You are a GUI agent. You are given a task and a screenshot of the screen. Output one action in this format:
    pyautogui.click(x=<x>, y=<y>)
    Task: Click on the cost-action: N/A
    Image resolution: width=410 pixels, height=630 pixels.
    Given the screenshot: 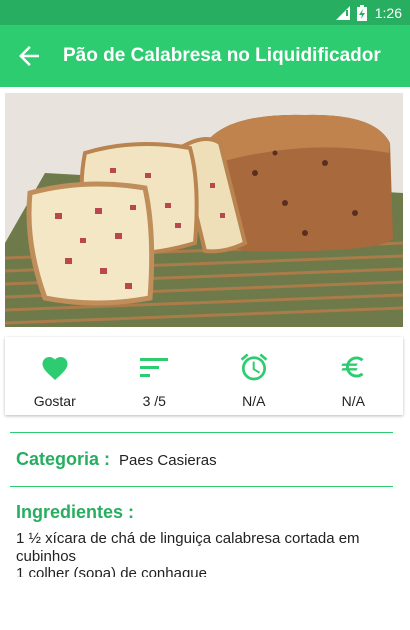 What is the action you would take?
    pyautogui.click(x=354, y=376)
    